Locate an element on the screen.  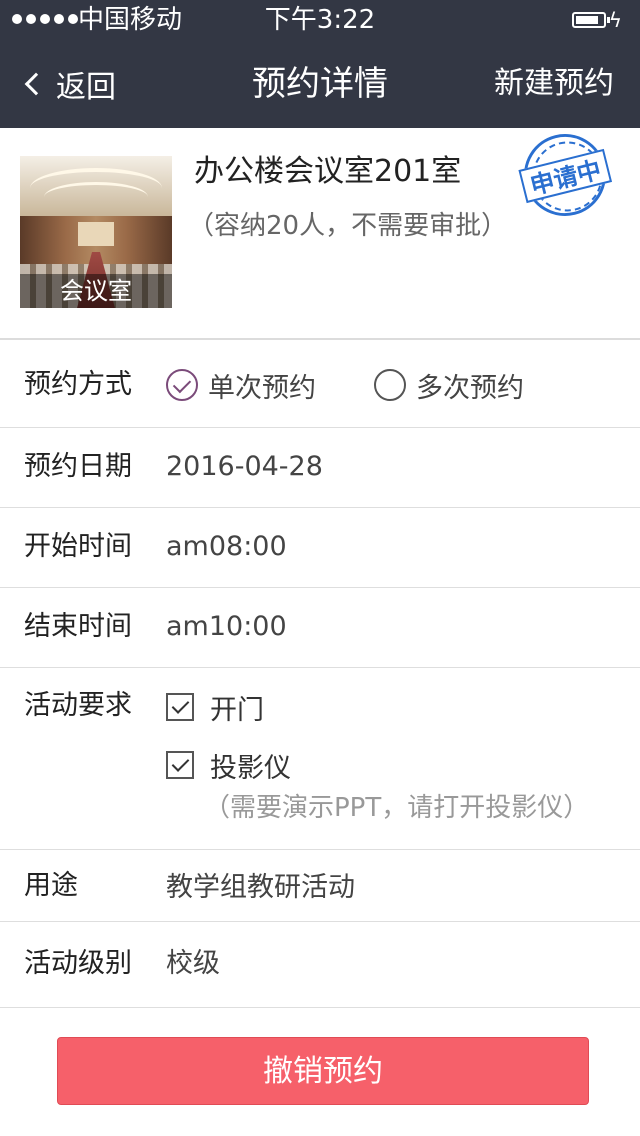
status-stamp: 申请中 is located at coordinates (565, 175).